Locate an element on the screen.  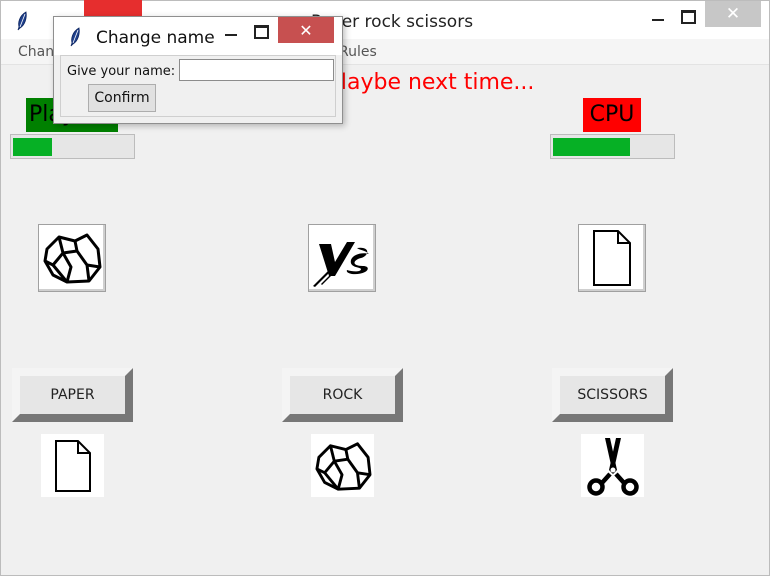
name-input is located at coordinates (256, 70).